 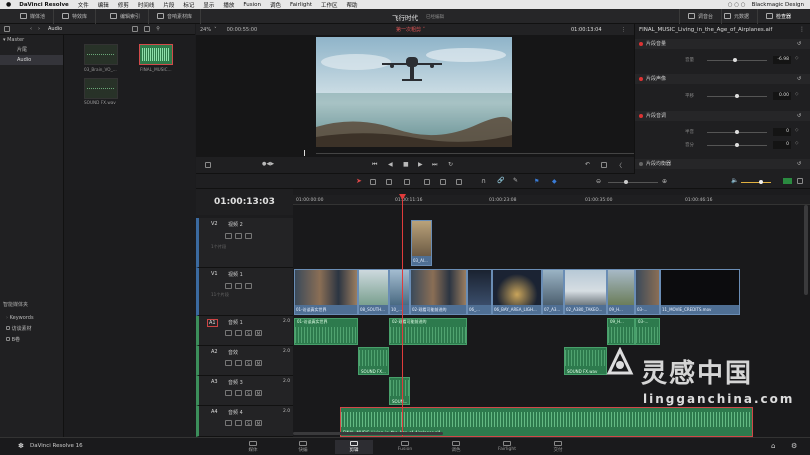 I want to click on timeline-audio-clip-a1: 01-访谈真实世界, so click(x=326, y=331).